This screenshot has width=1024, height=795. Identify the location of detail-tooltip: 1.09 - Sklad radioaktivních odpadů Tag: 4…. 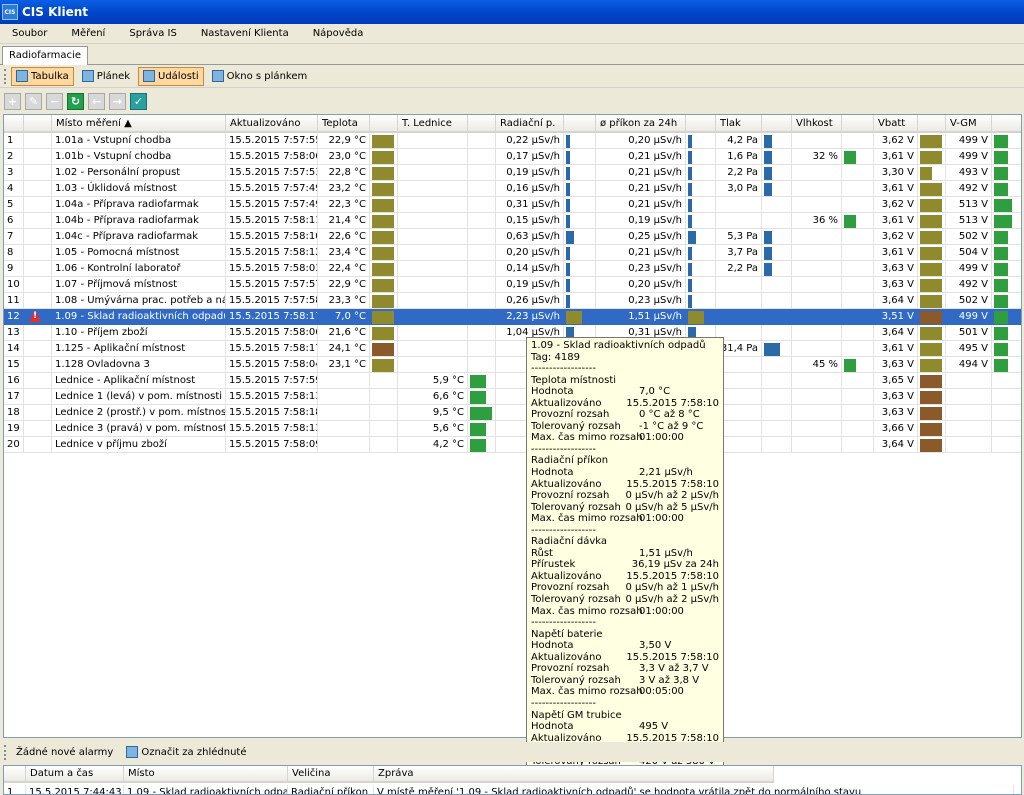
(625, 564).